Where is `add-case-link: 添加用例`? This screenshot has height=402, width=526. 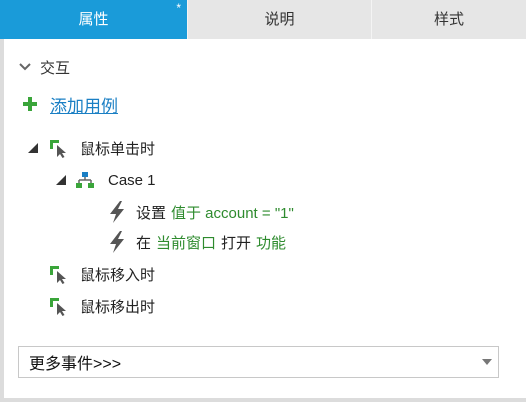
add-case-link: 添加用例 is located at coordinates (84, 104).